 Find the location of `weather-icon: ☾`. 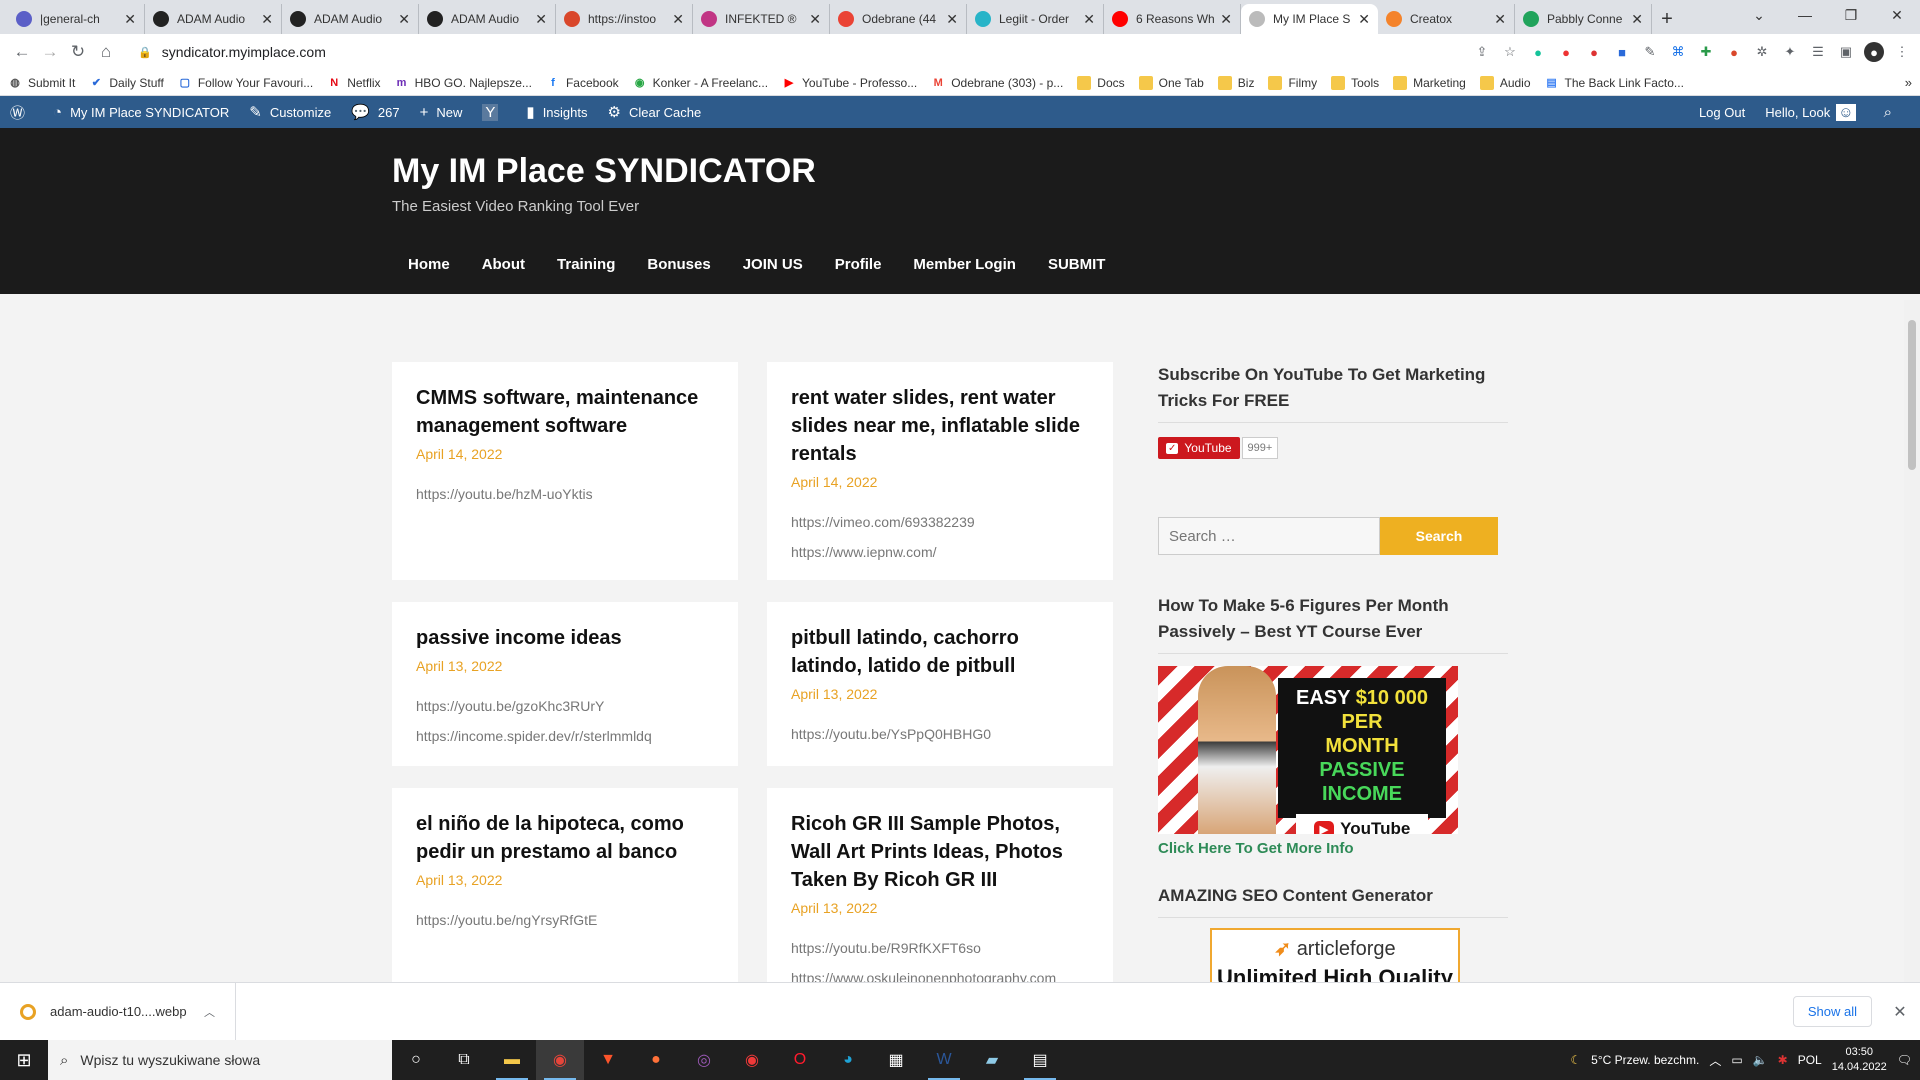

weather-icon: ☾ is located at coordinates (1575, 1060).